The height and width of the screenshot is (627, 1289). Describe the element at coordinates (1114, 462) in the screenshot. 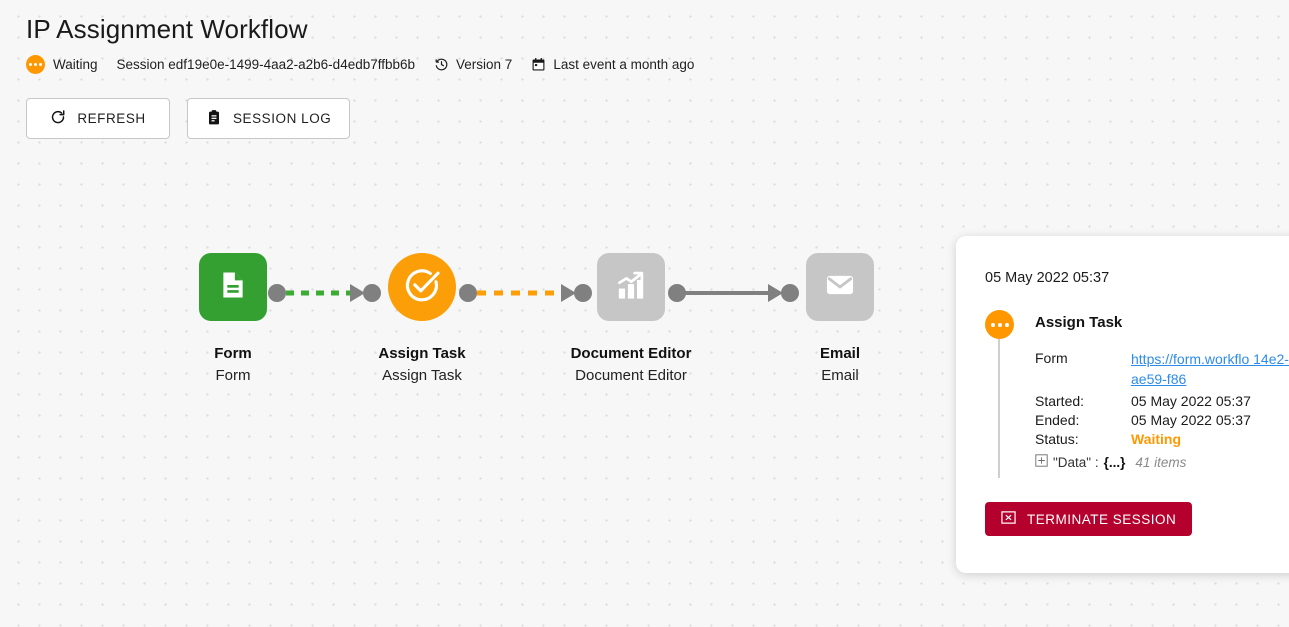

I see `data-braces: {...}` at that location.